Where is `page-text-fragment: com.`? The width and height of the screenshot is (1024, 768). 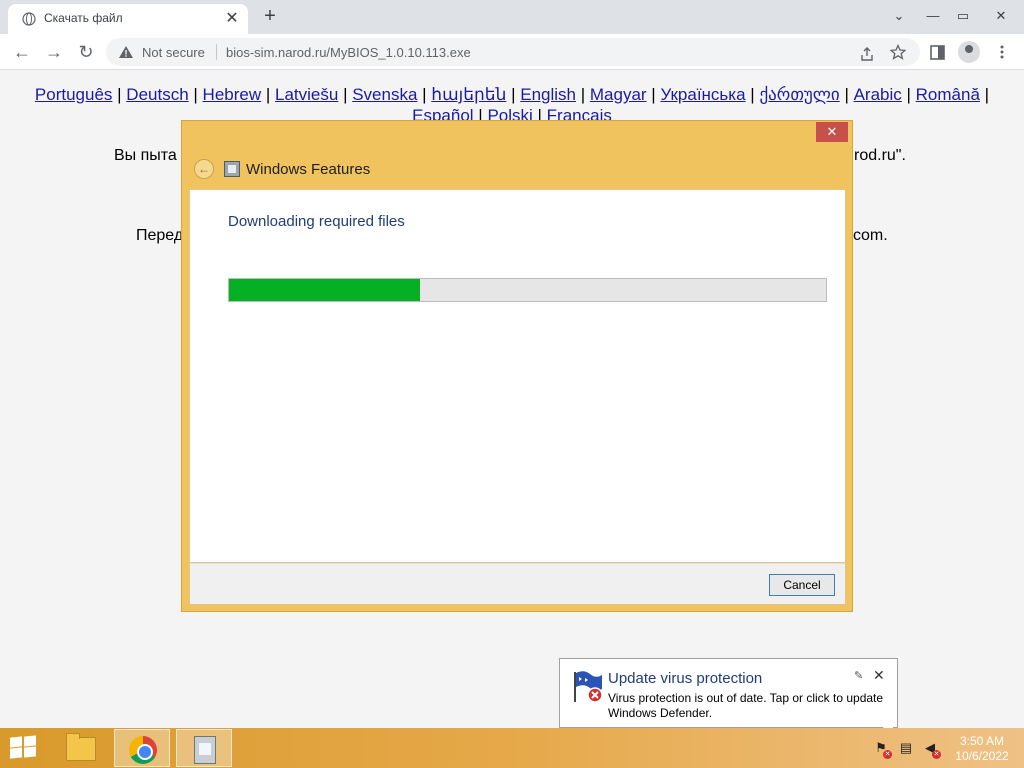 page-text-fragment: com. is located at coordinates (870, 235).